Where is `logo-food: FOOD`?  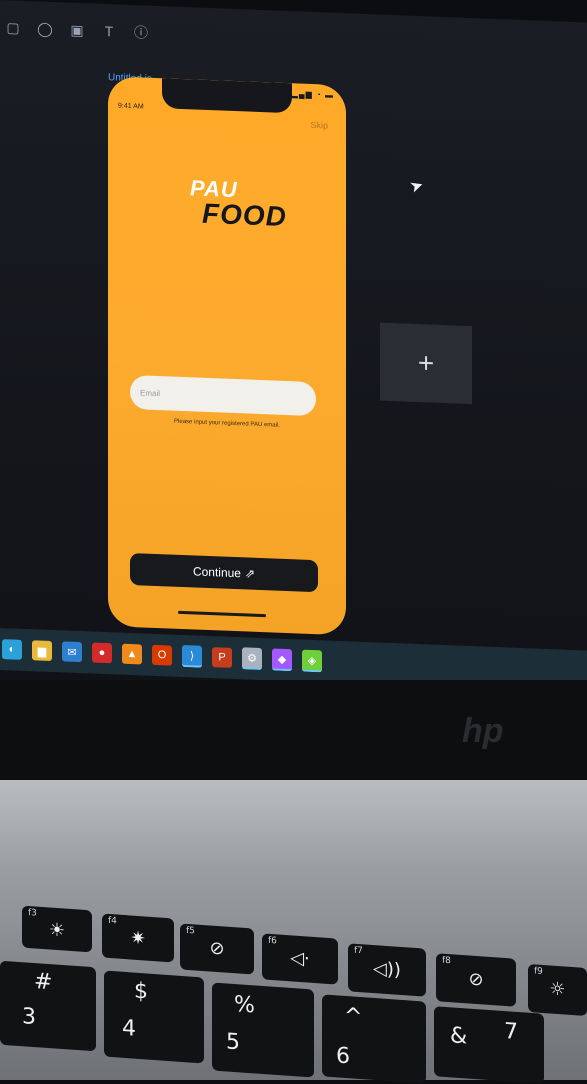
logo-food: FOOD is located at coordinates (244, 215).